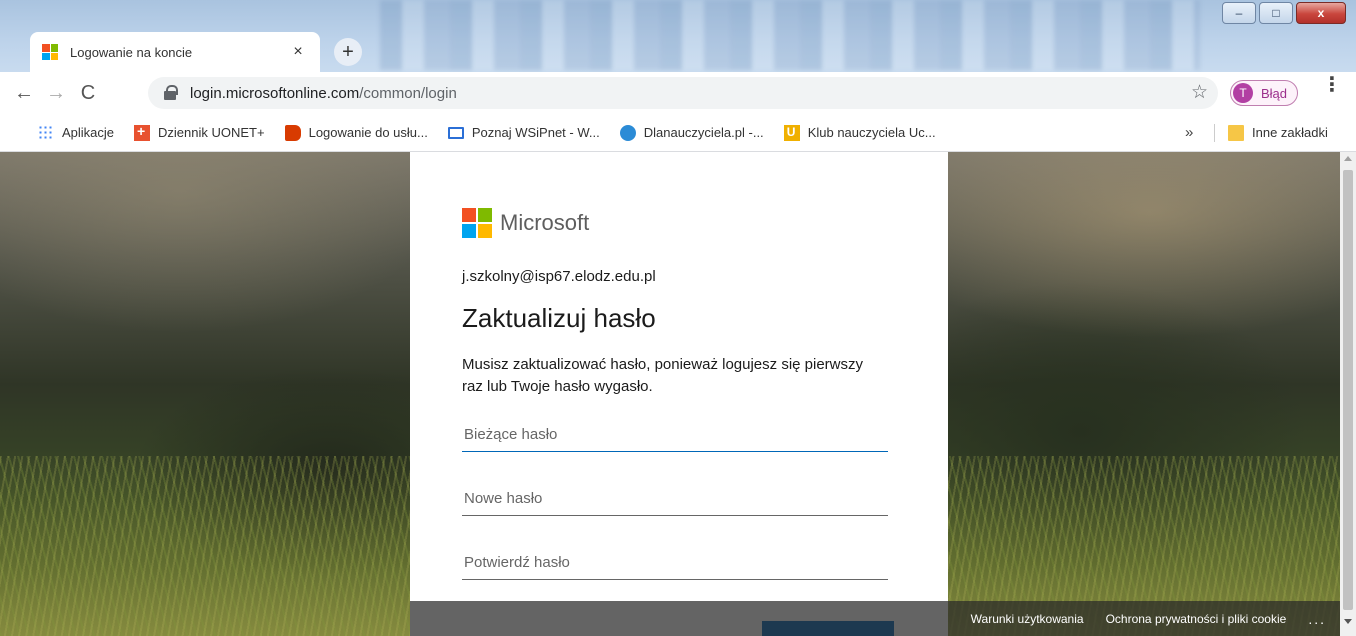 The image size is (1356, 636). I want to click on microsoft-logo-icon, so click(477, 223).